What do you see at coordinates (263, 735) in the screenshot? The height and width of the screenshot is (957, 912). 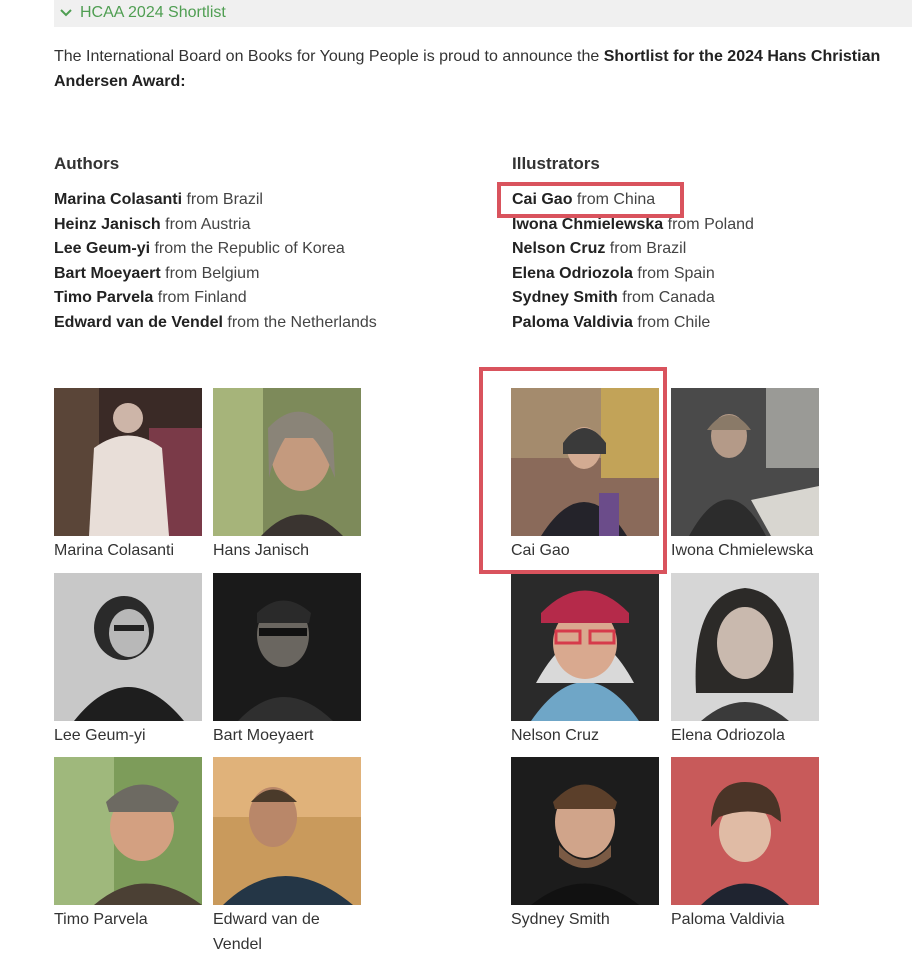 I see `portrait-caption: Bart Moeyaert` at bounding box center [263, 735].